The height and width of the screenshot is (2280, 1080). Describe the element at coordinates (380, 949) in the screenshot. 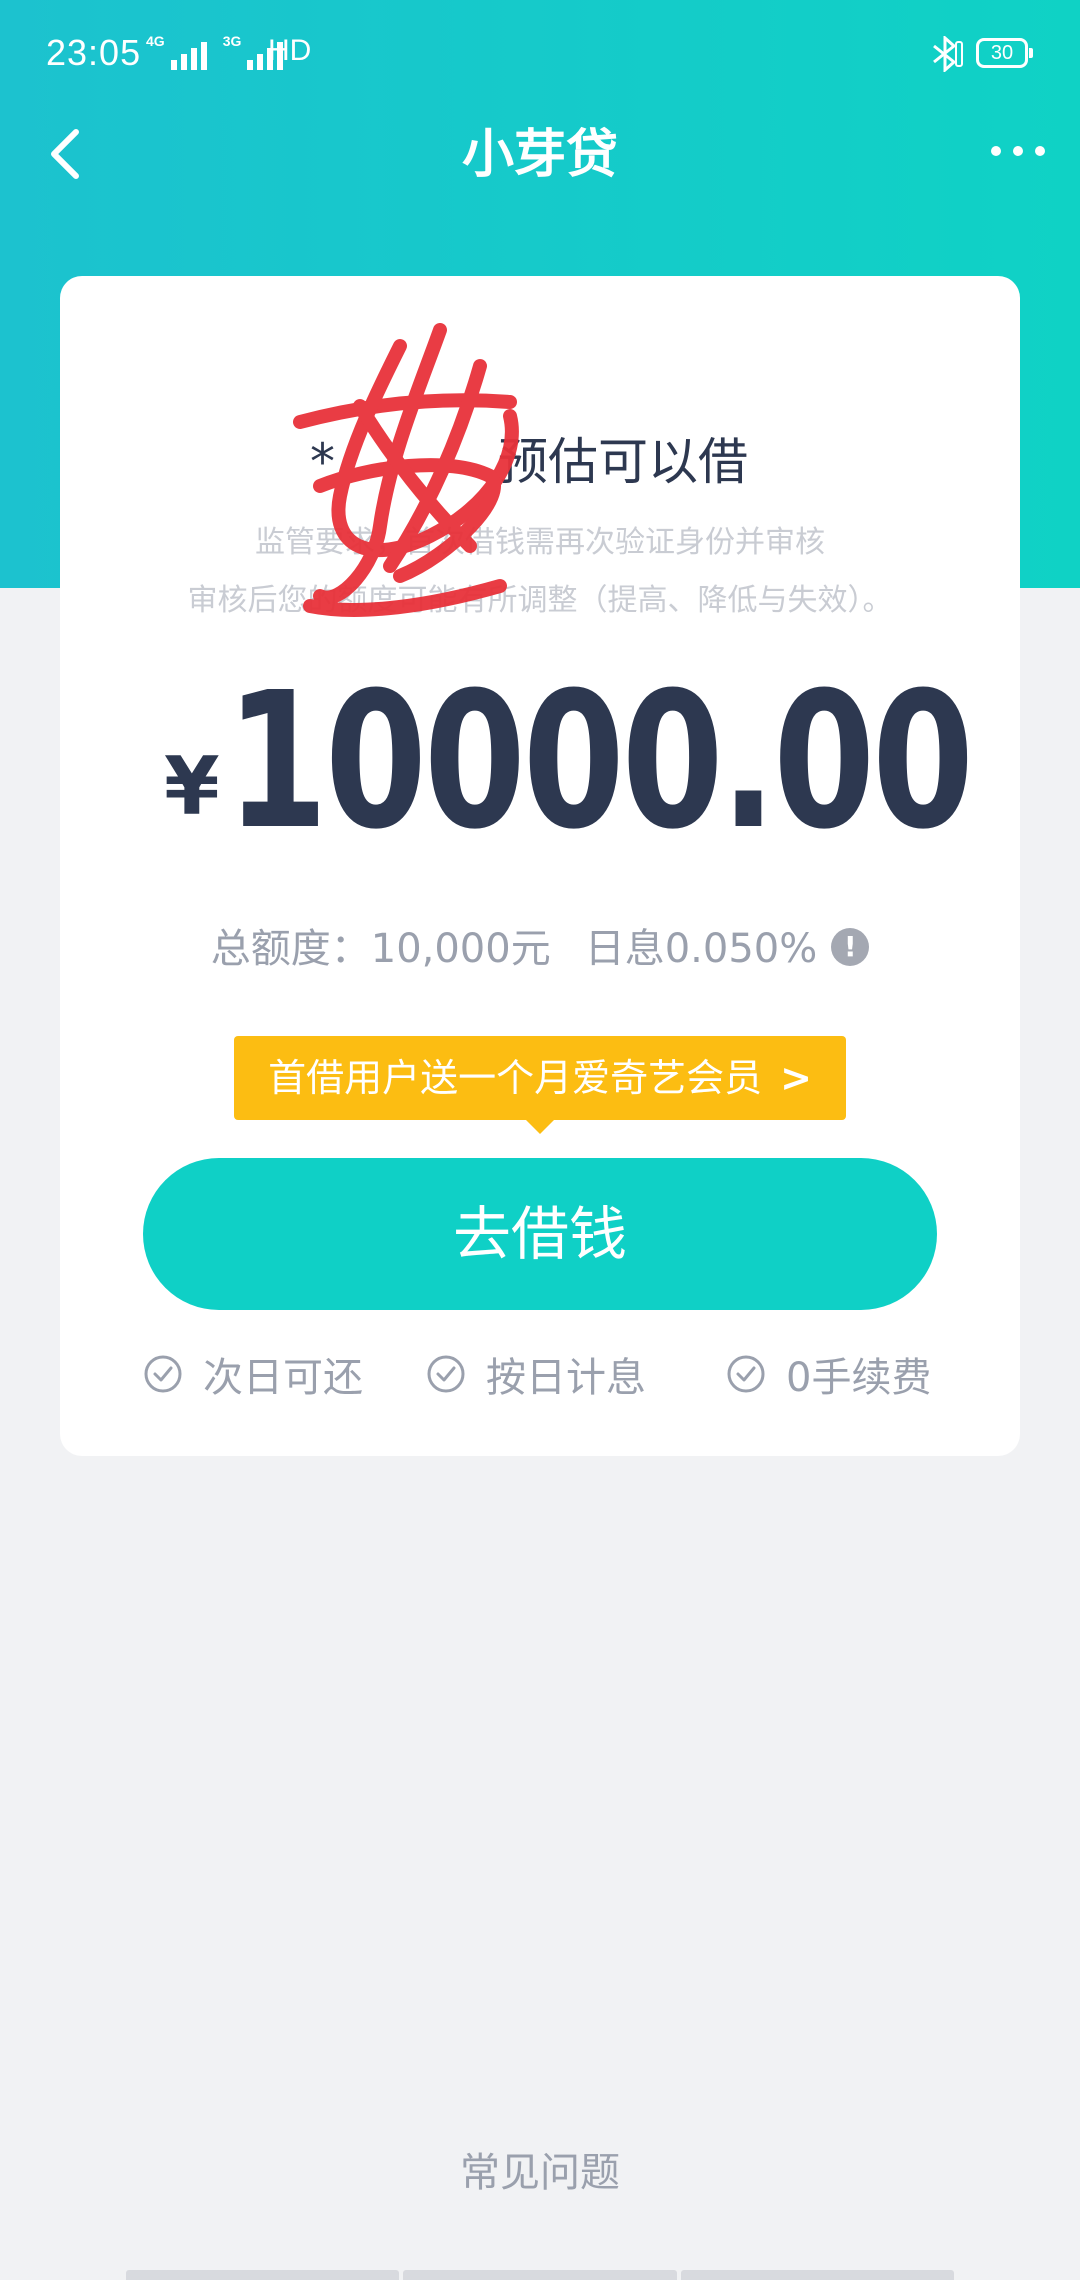

I see `total-quota: 总额度：10,000元` at that location.